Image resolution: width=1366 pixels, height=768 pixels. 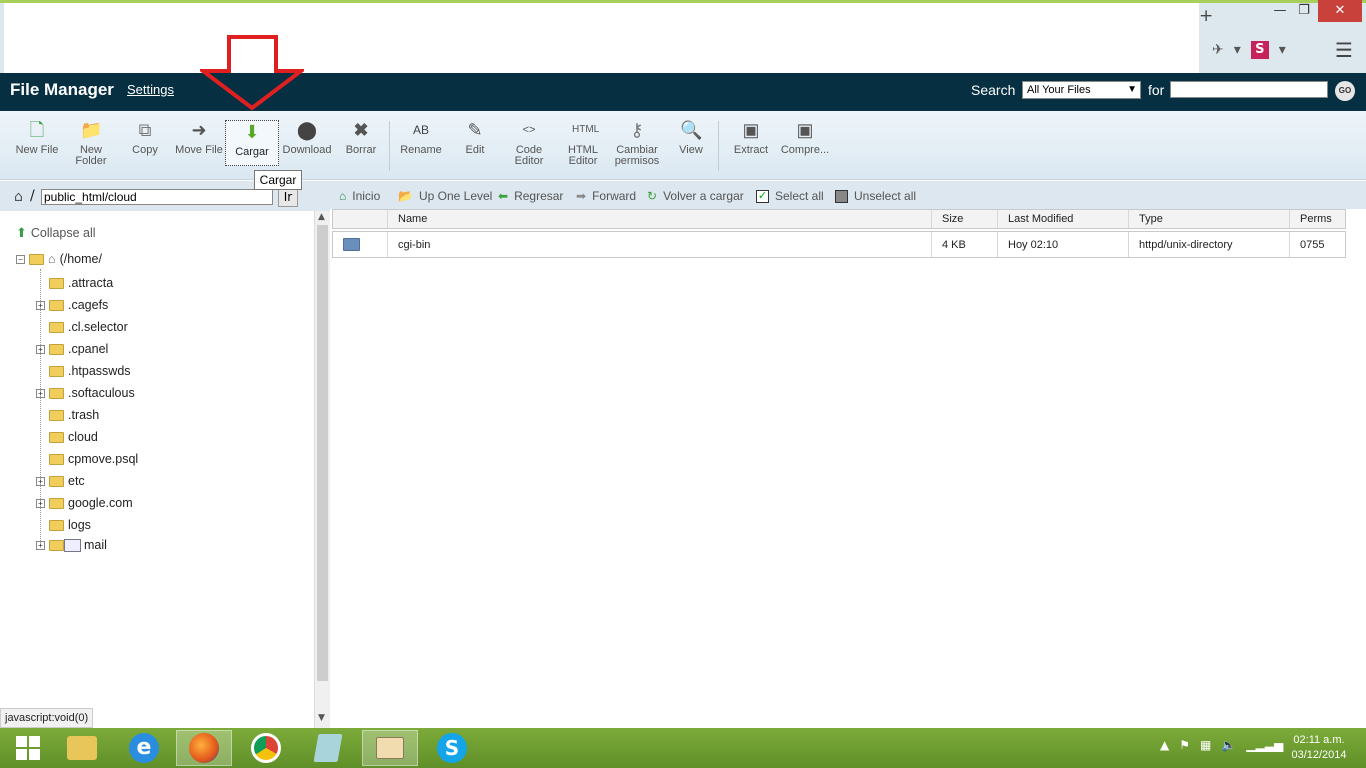 I want to click on network-adapter-icon: ▦, so click(x=1205, y=745).